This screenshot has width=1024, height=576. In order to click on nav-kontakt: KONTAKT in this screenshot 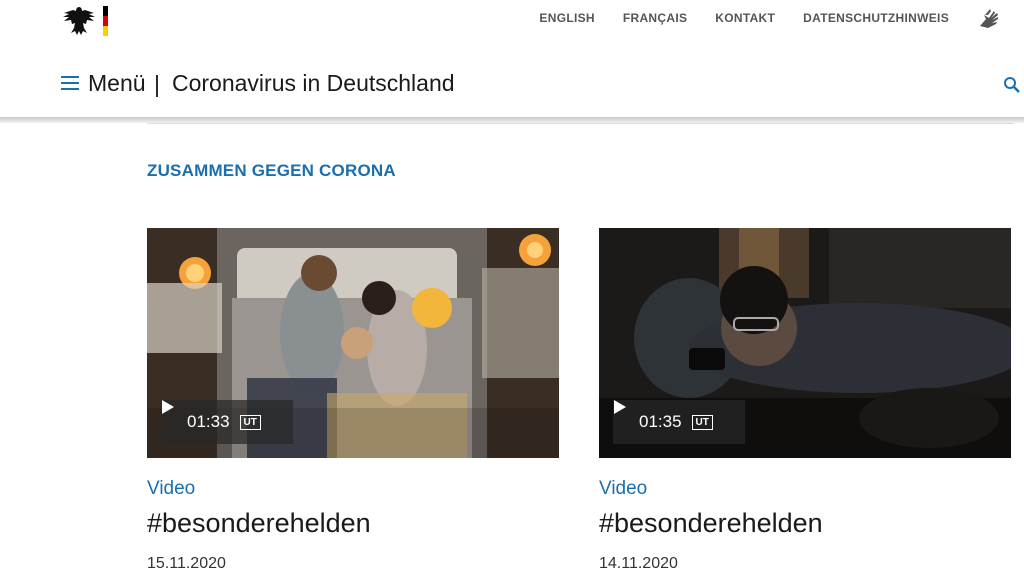, I will do `click(745, 18)`.